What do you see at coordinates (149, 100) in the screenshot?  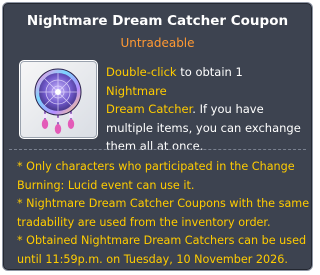 I see `description-item-name: Nightmare Dream Catcher` at bounding box center [149, 100].